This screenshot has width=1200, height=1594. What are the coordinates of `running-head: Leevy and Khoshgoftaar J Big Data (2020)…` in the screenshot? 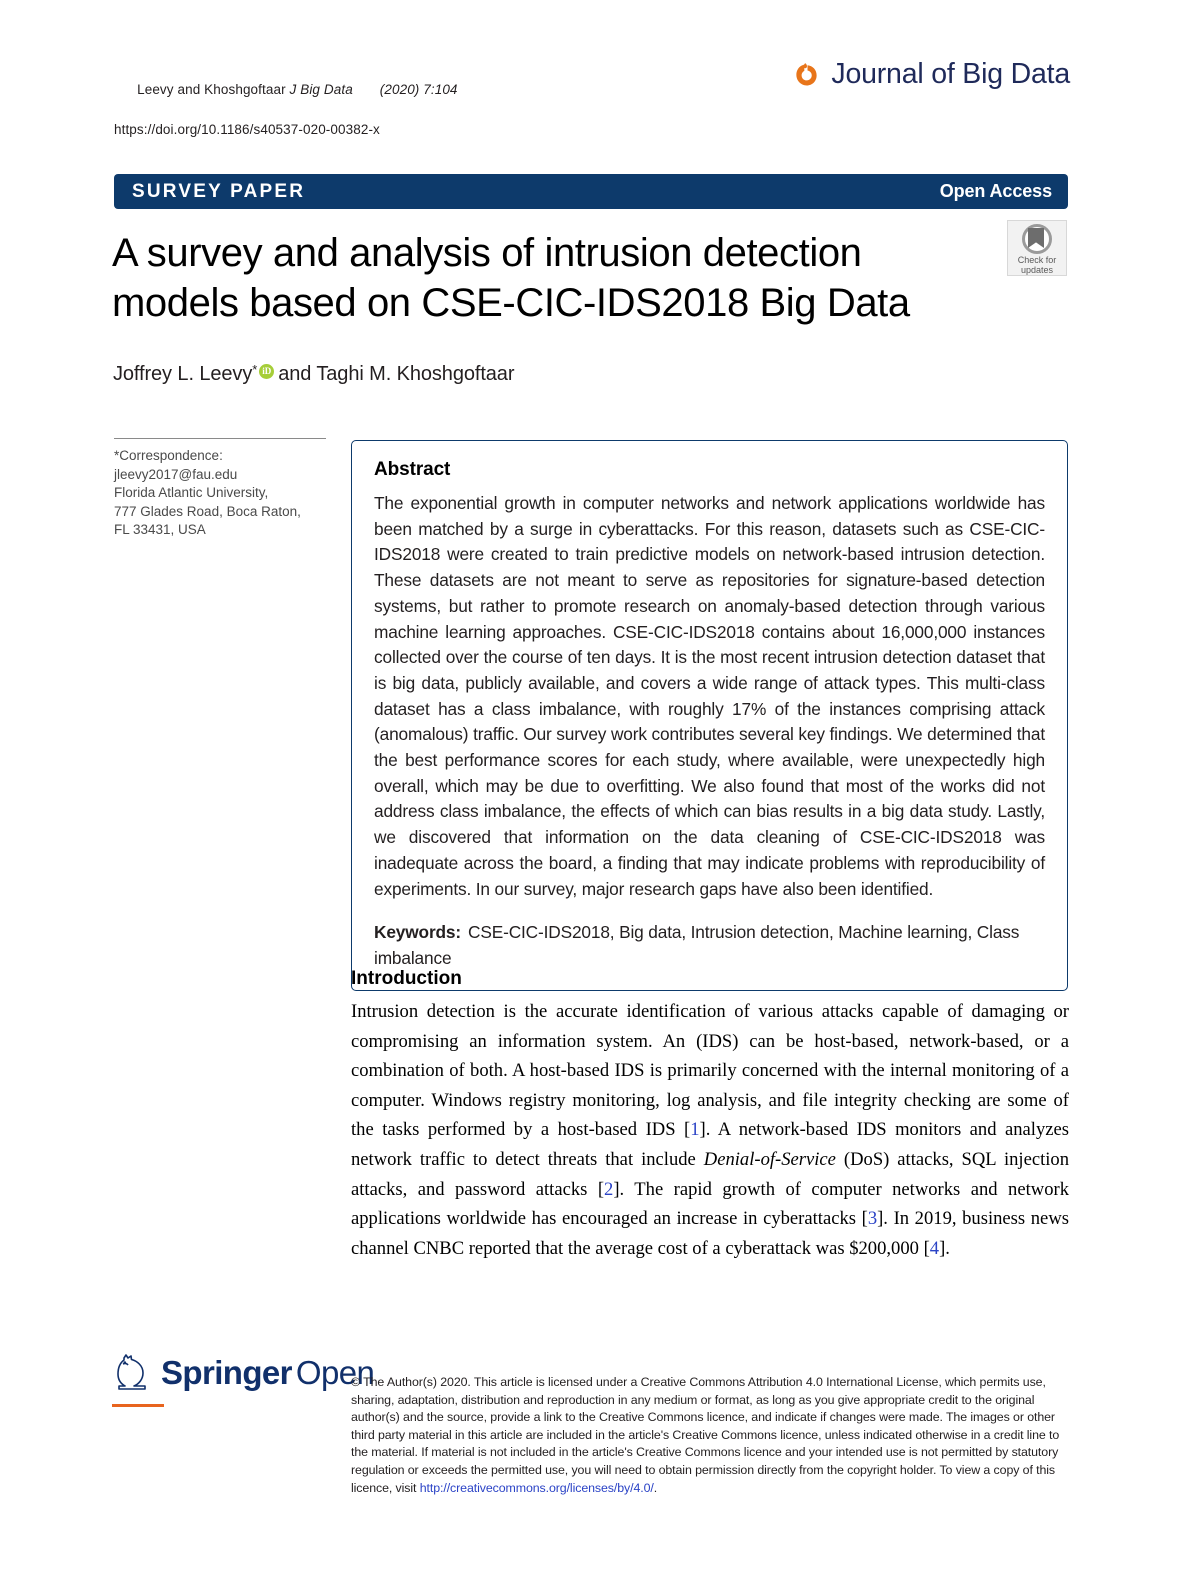 It's located at (286, 100).